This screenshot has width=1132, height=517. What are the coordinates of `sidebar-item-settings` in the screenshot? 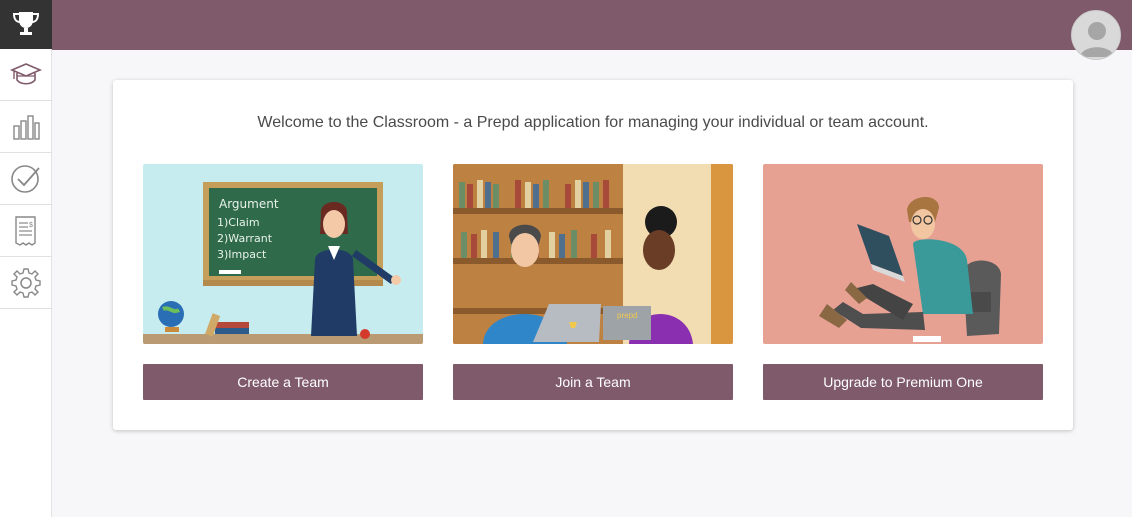 It's located at (26, 283).